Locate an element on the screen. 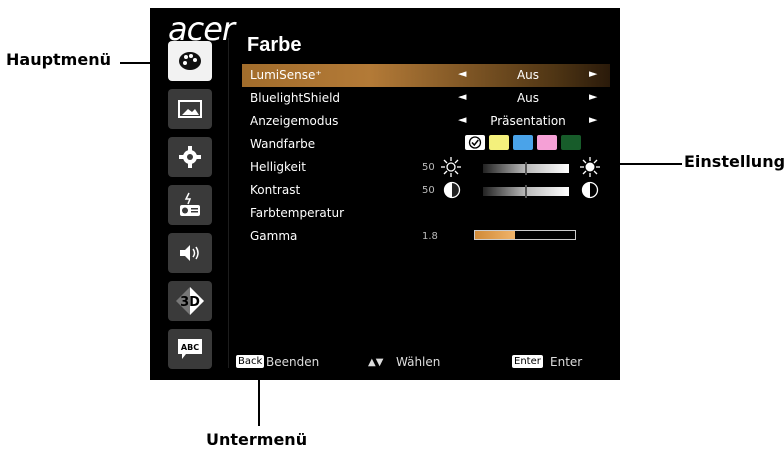 This screenshot has width=784, height=450. enter-label: Enter is located at coordinates (566, 362).